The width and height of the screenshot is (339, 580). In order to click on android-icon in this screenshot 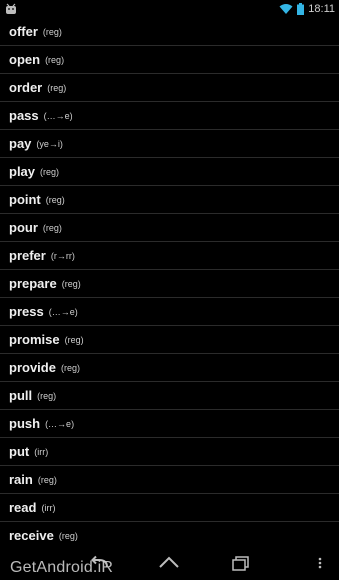, I will do `click(11, 8)`.